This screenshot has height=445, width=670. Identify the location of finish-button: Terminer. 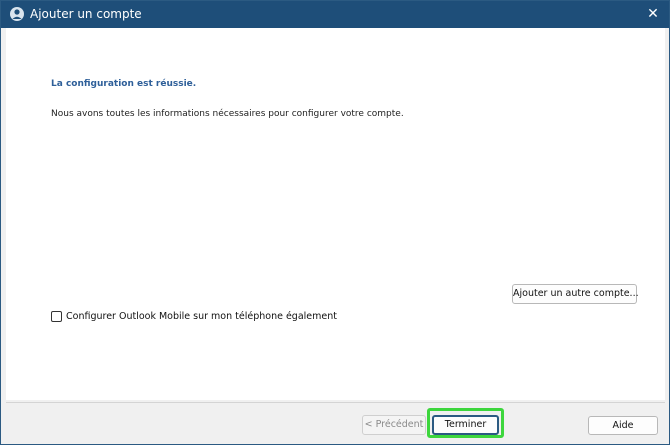
(465, 425).